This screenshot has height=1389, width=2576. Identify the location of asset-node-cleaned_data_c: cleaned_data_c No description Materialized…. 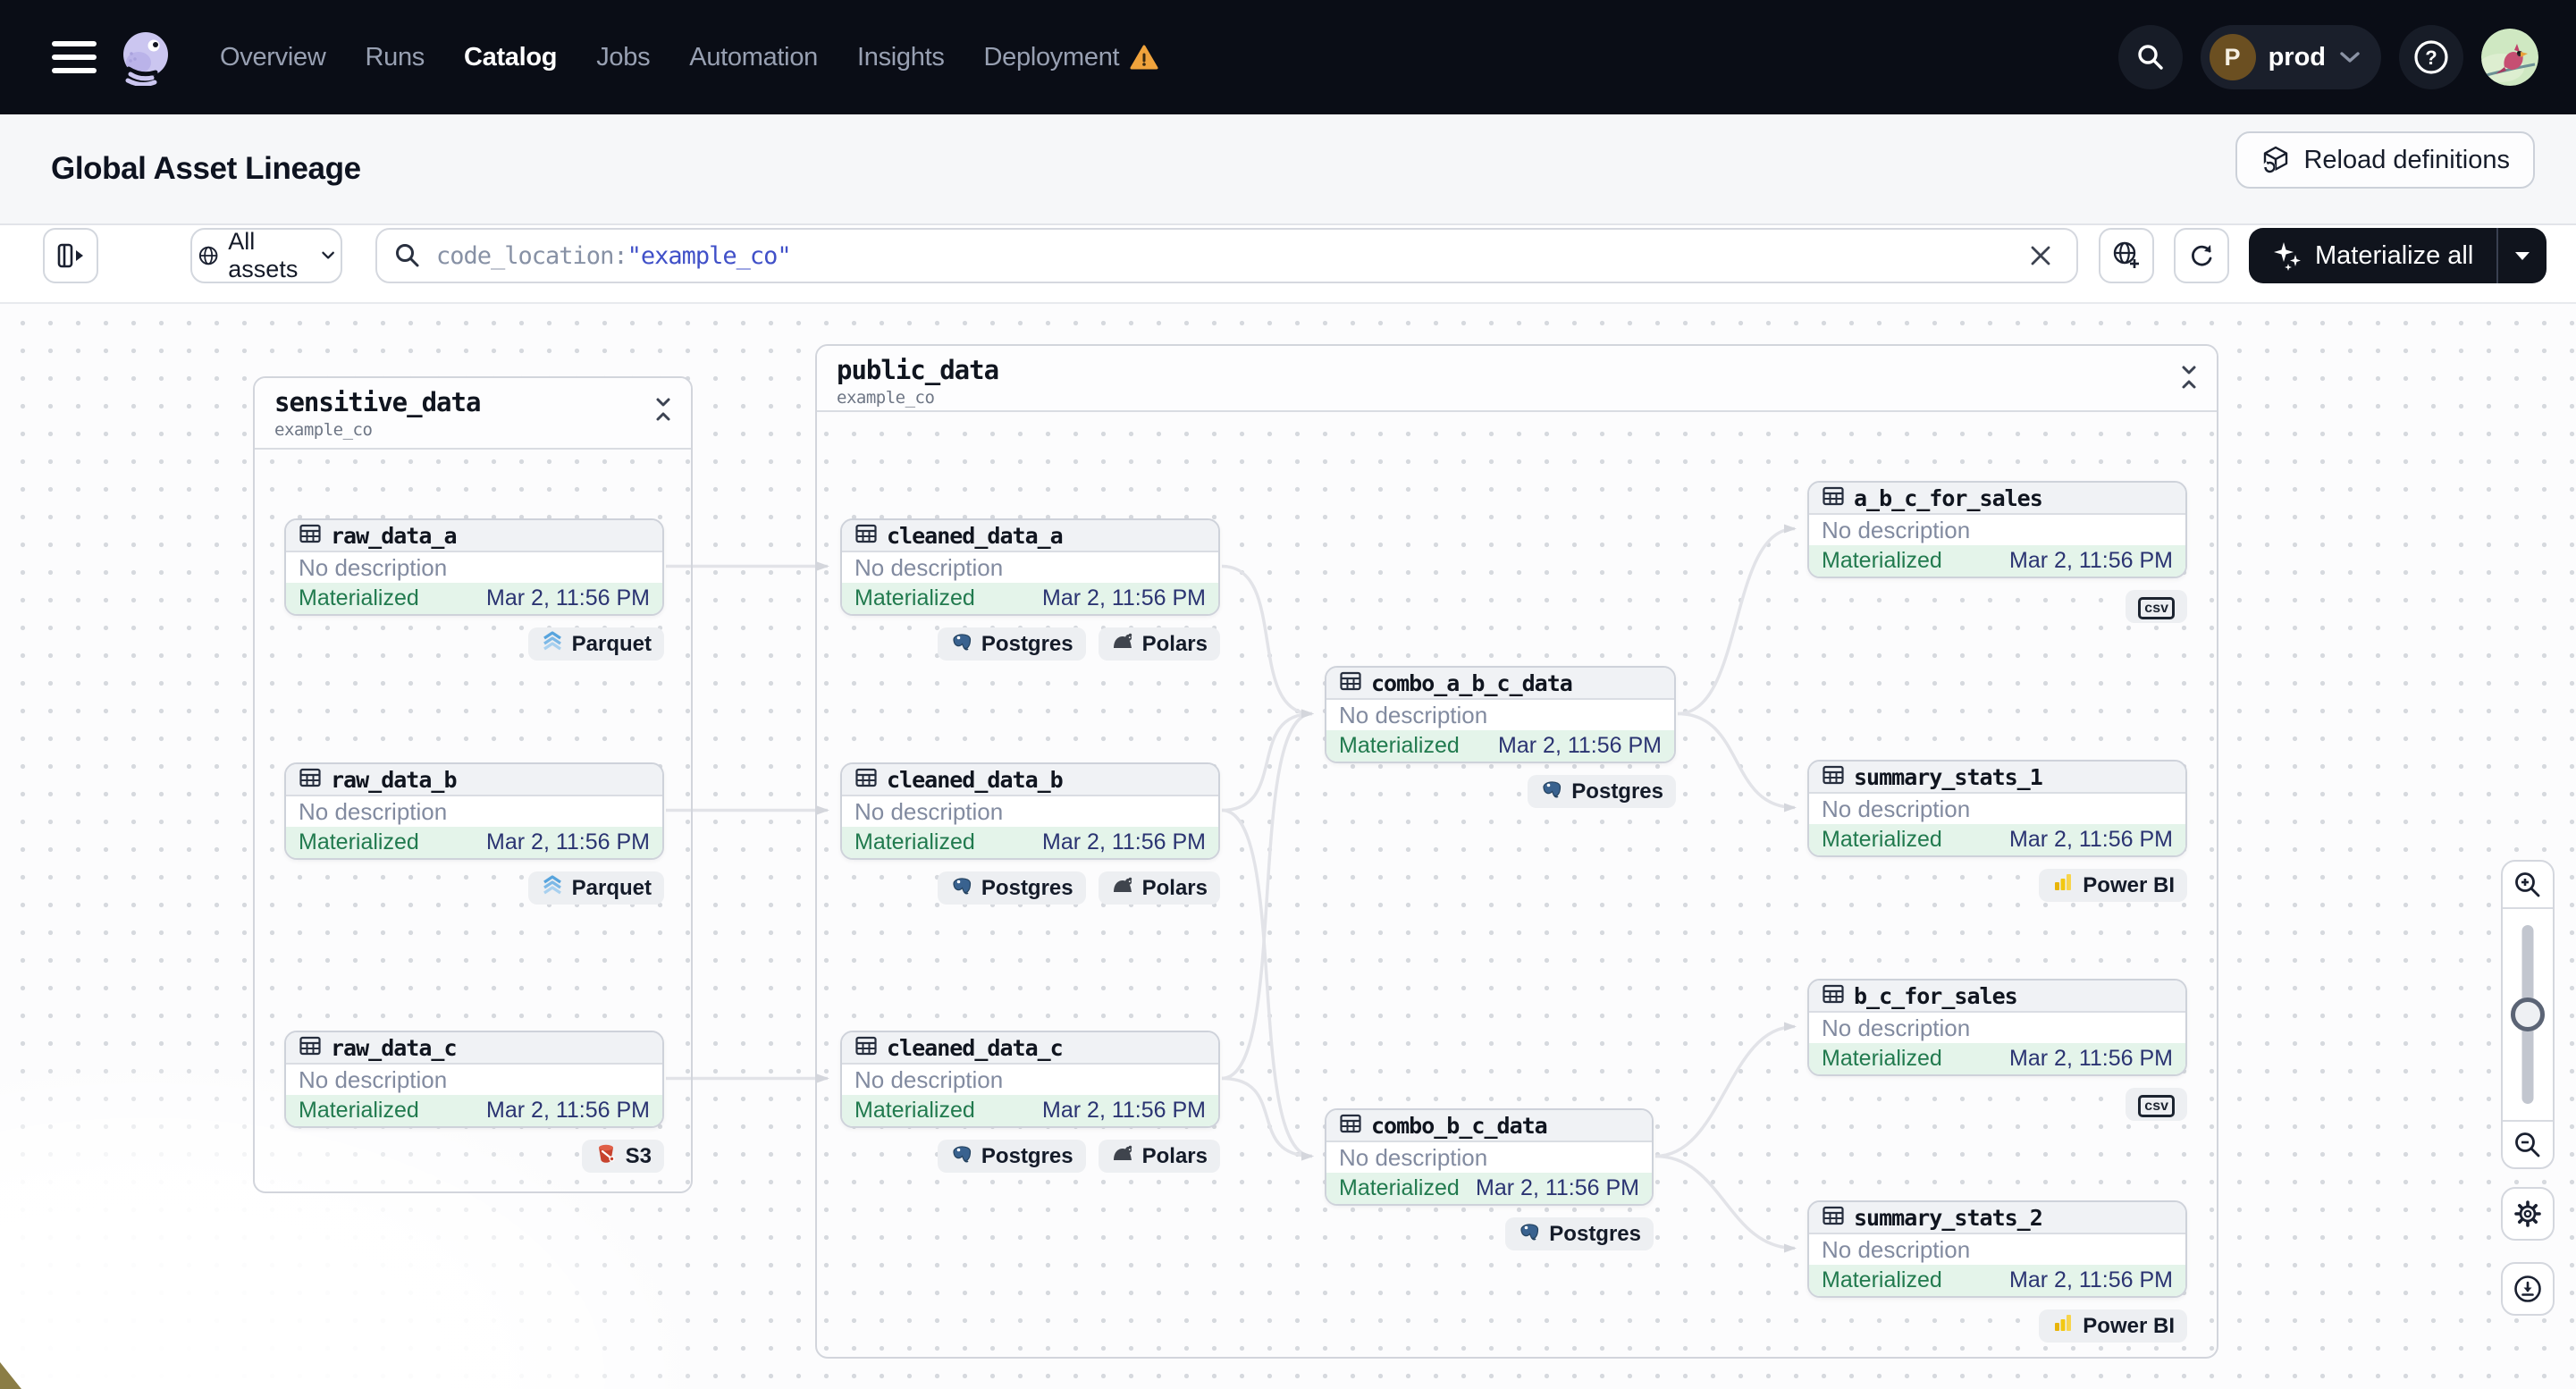
(1030, 1079).